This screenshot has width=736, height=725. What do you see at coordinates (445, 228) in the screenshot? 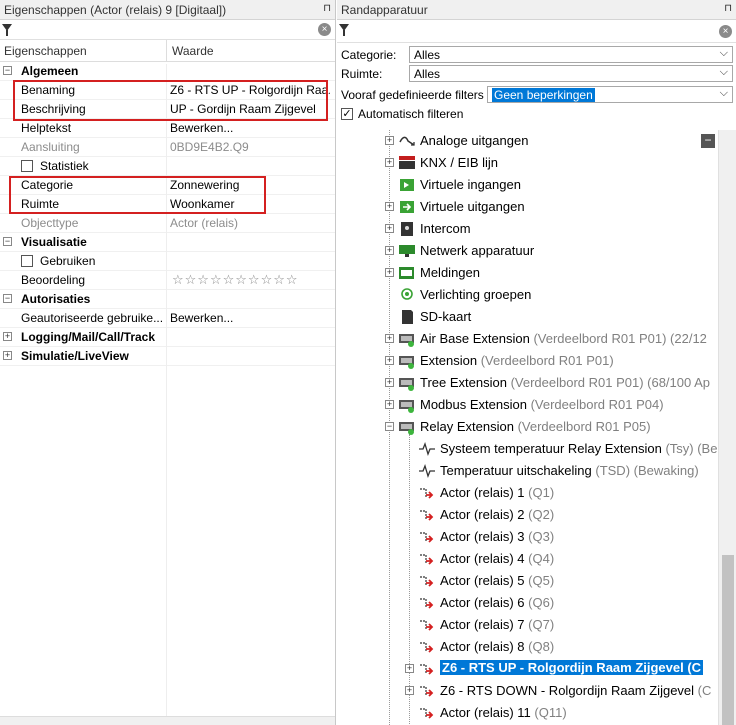
I see `tree-item-title: Intercom` at bounding box center [445, 228].